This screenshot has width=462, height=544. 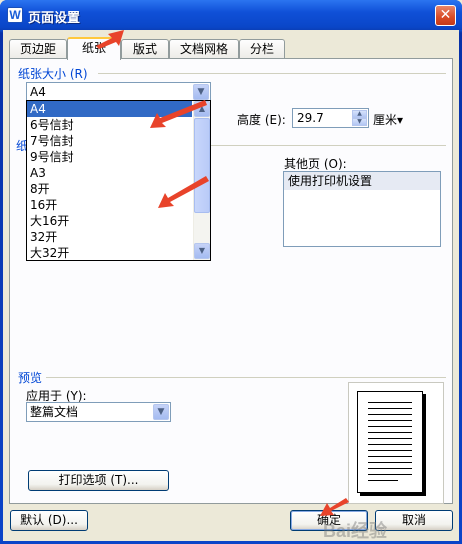 What do you see at coordinates (109, 157) in the screenshot?
I see `list-item: 9号信封` at bounding box center [109, 157].